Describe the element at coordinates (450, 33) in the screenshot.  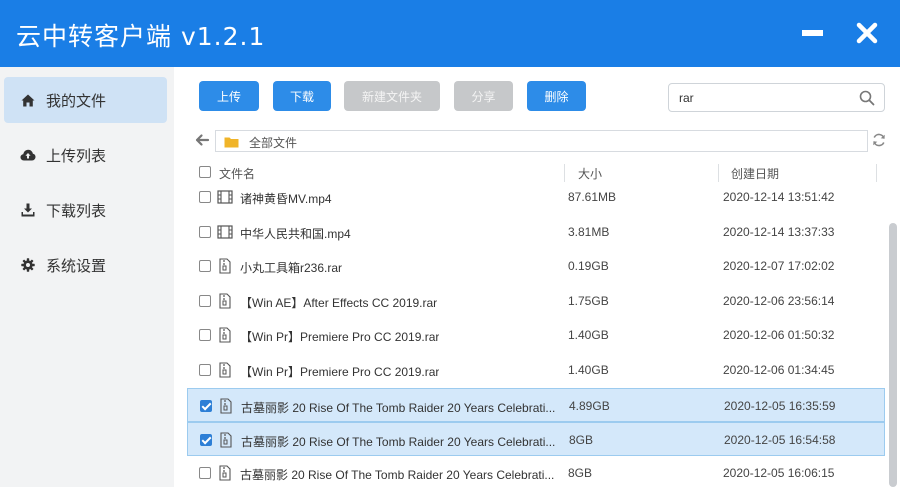
I see `title-bar: 云中转客户端 v1.2.1` at that location.